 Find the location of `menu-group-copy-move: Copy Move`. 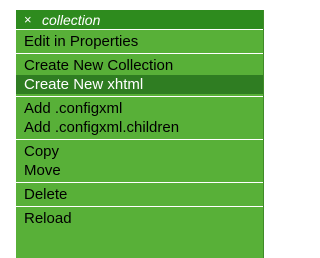

menu-group-copy-move: Copy Move is located at coordinates (139, 161).